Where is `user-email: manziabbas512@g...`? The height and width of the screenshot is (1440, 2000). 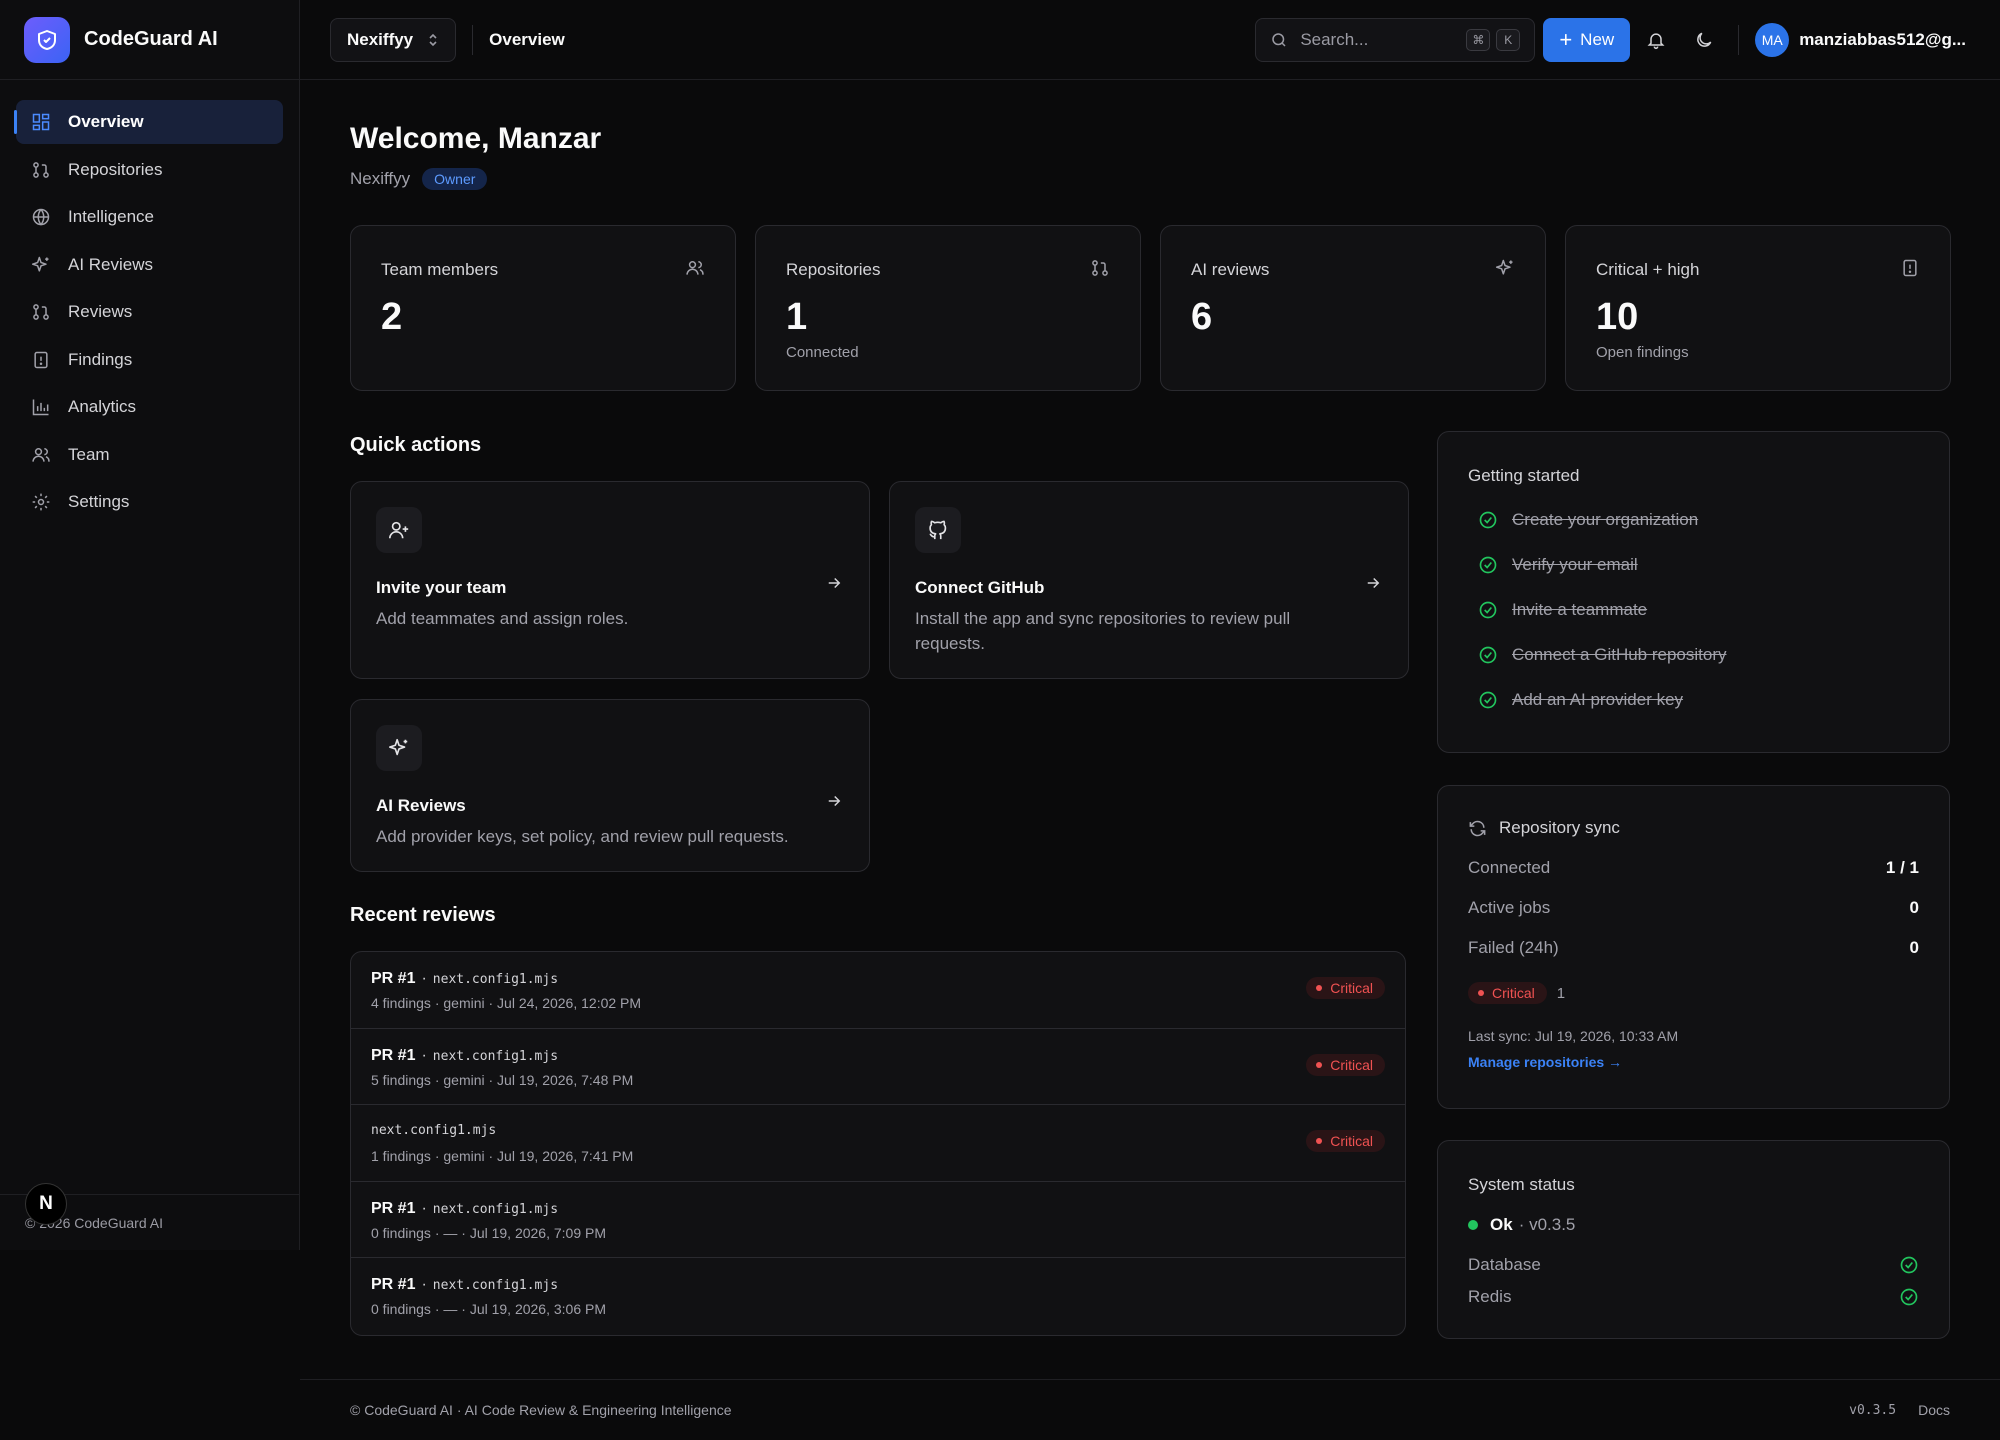 user-email: manziabbas512@g... is located at coordinates (1882, 40).